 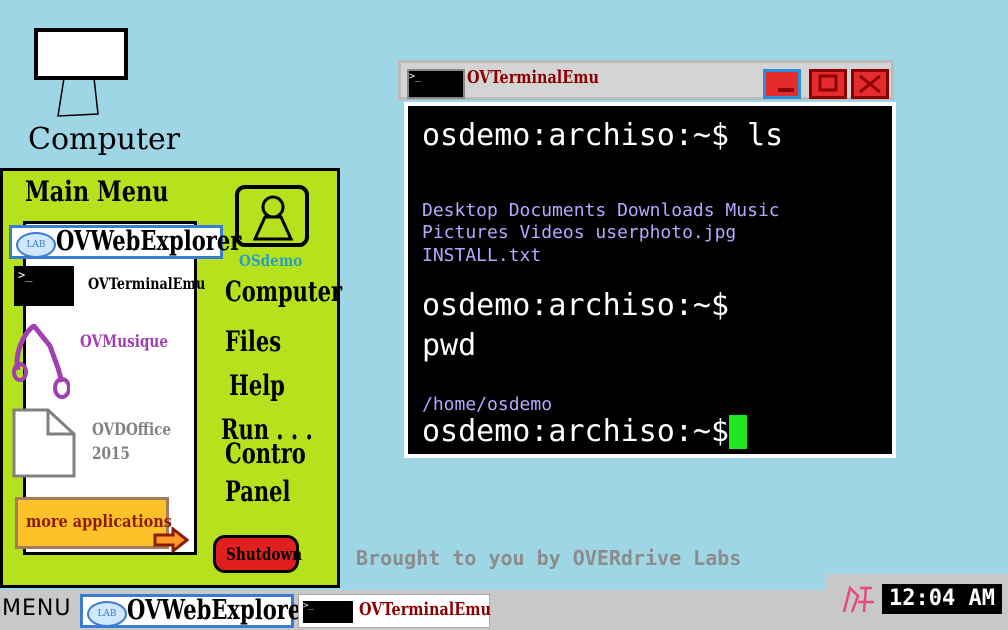 What do you see at coordinates (257, 491) in the screenshot?
I see `nav-control-panel-line2: Panel` at bounding box center [257, 491].